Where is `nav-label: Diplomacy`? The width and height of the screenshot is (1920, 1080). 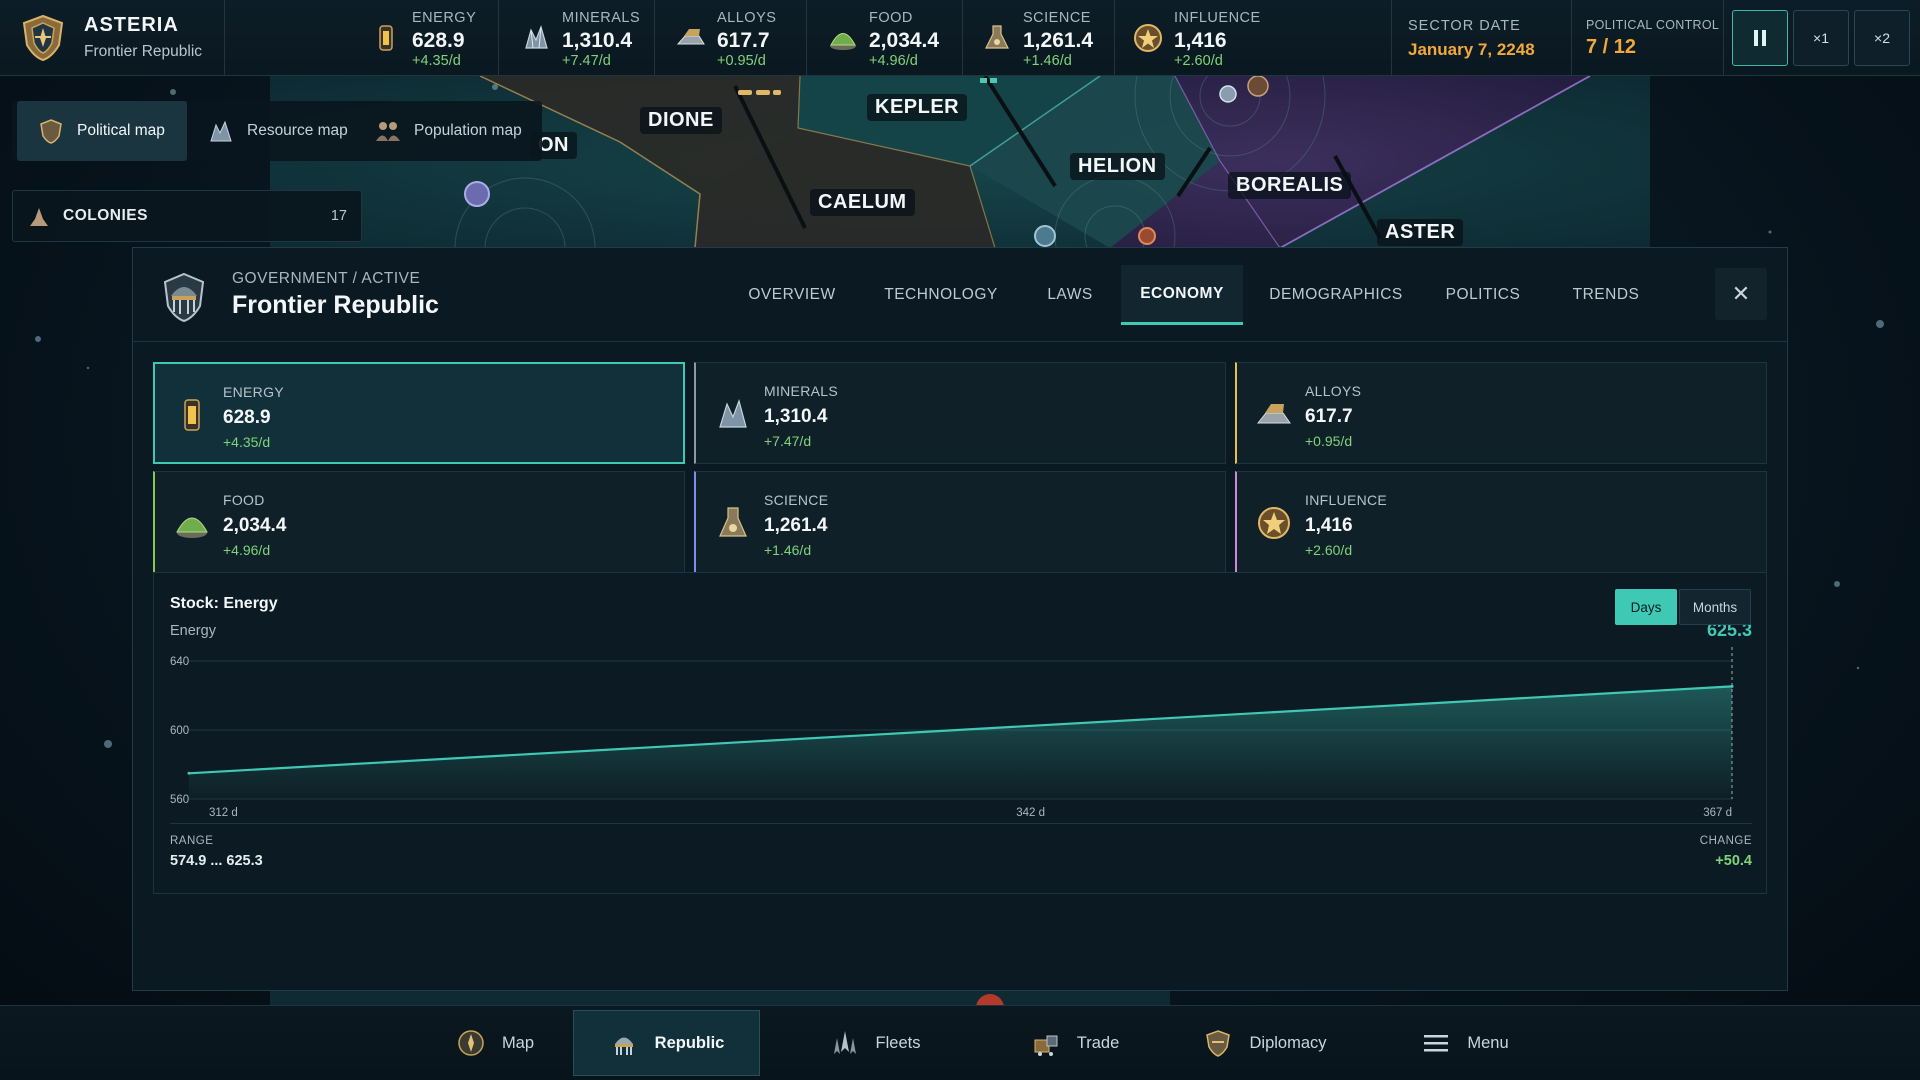 nav-label: Diplomacy is located at coordinates (1288, 1042).